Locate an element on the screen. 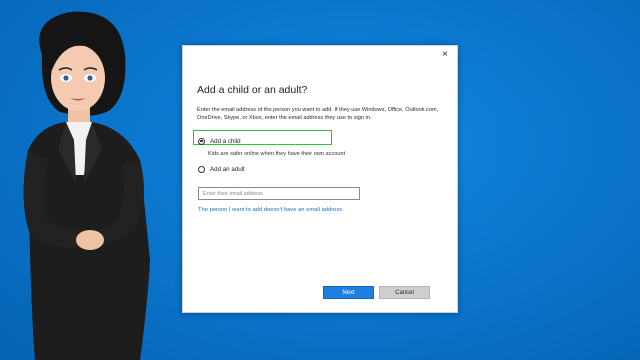 The width and height of the screenshot is (640, 360). add-adult-label: Add an adult is located at coordinates (227, 169).